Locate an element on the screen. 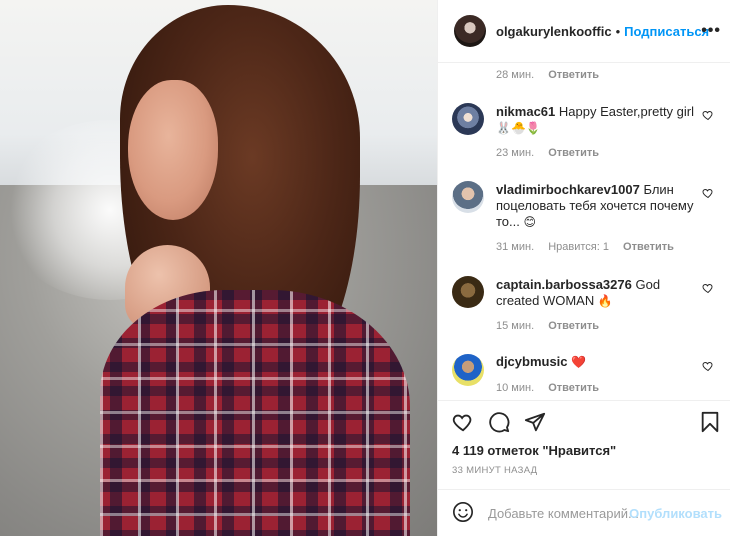 The height and width of the screenshot is (536, 730). publish-button: Опубликовать is located at coordinates (675, 513).